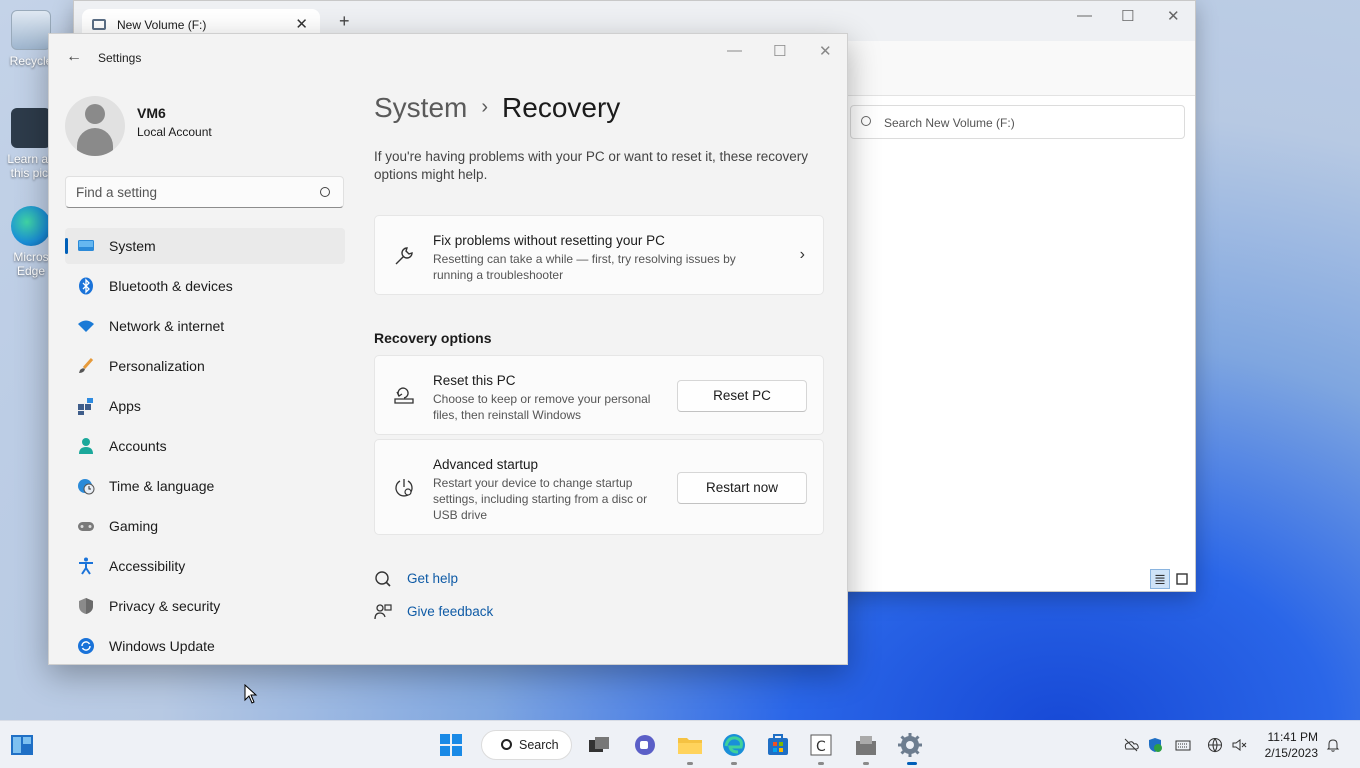 The height and width of the screenshot is (768, 1360). Describe the element at coordinates (134, 526) in the screenshot. I see `sidebar-item-label: Gaming` at that location.